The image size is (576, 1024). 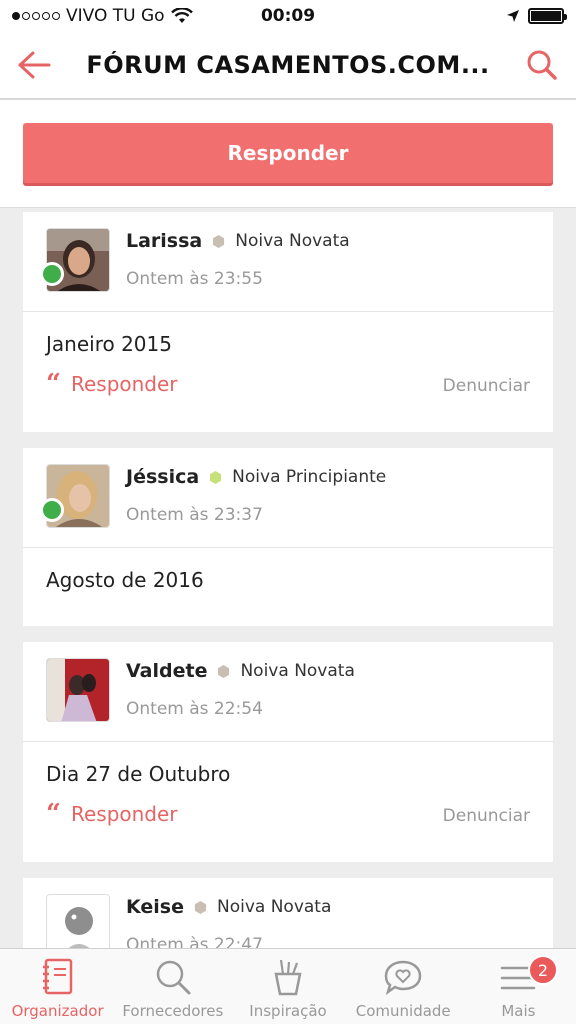 I want to click on tab-label: Mais, so click(x=518, y=1011).